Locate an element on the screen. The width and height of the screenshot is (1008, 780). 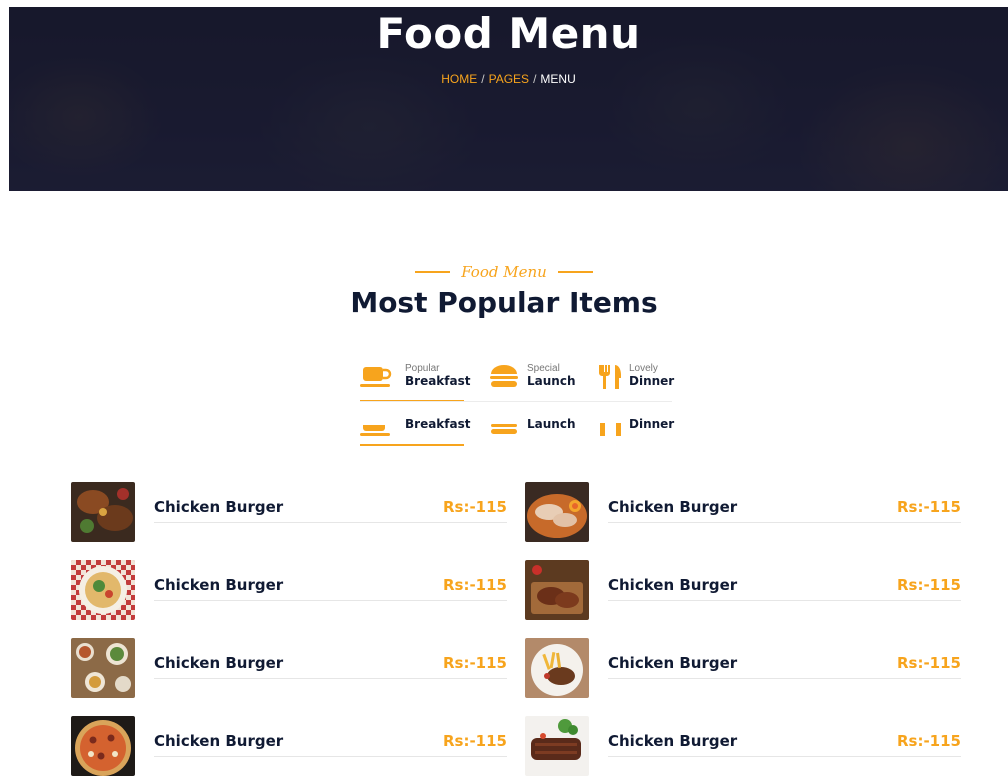
tab-divider is located at coordinates (516, 401).